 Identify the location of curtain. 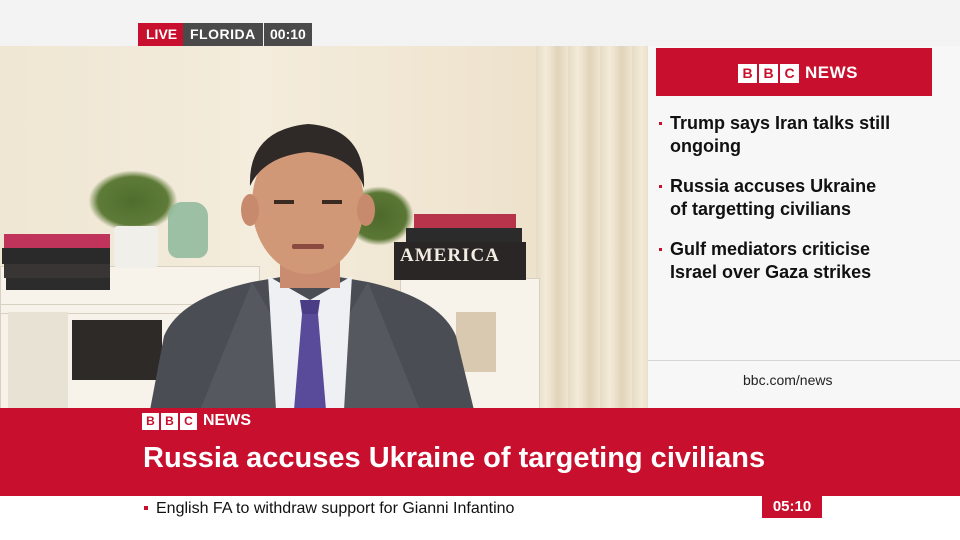
(592, 228).